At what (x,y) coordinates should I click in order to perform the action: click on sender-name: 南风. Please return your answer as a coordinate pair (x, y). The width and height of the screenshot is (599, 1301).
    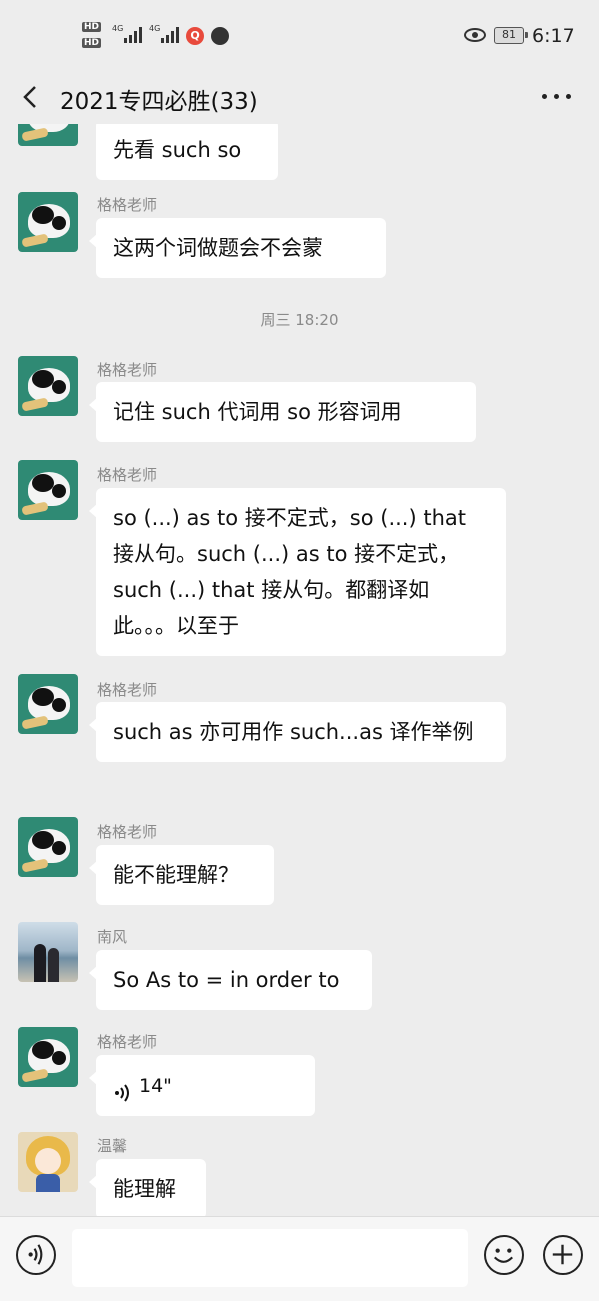
    Looking at the image, I should click on (112, 937).